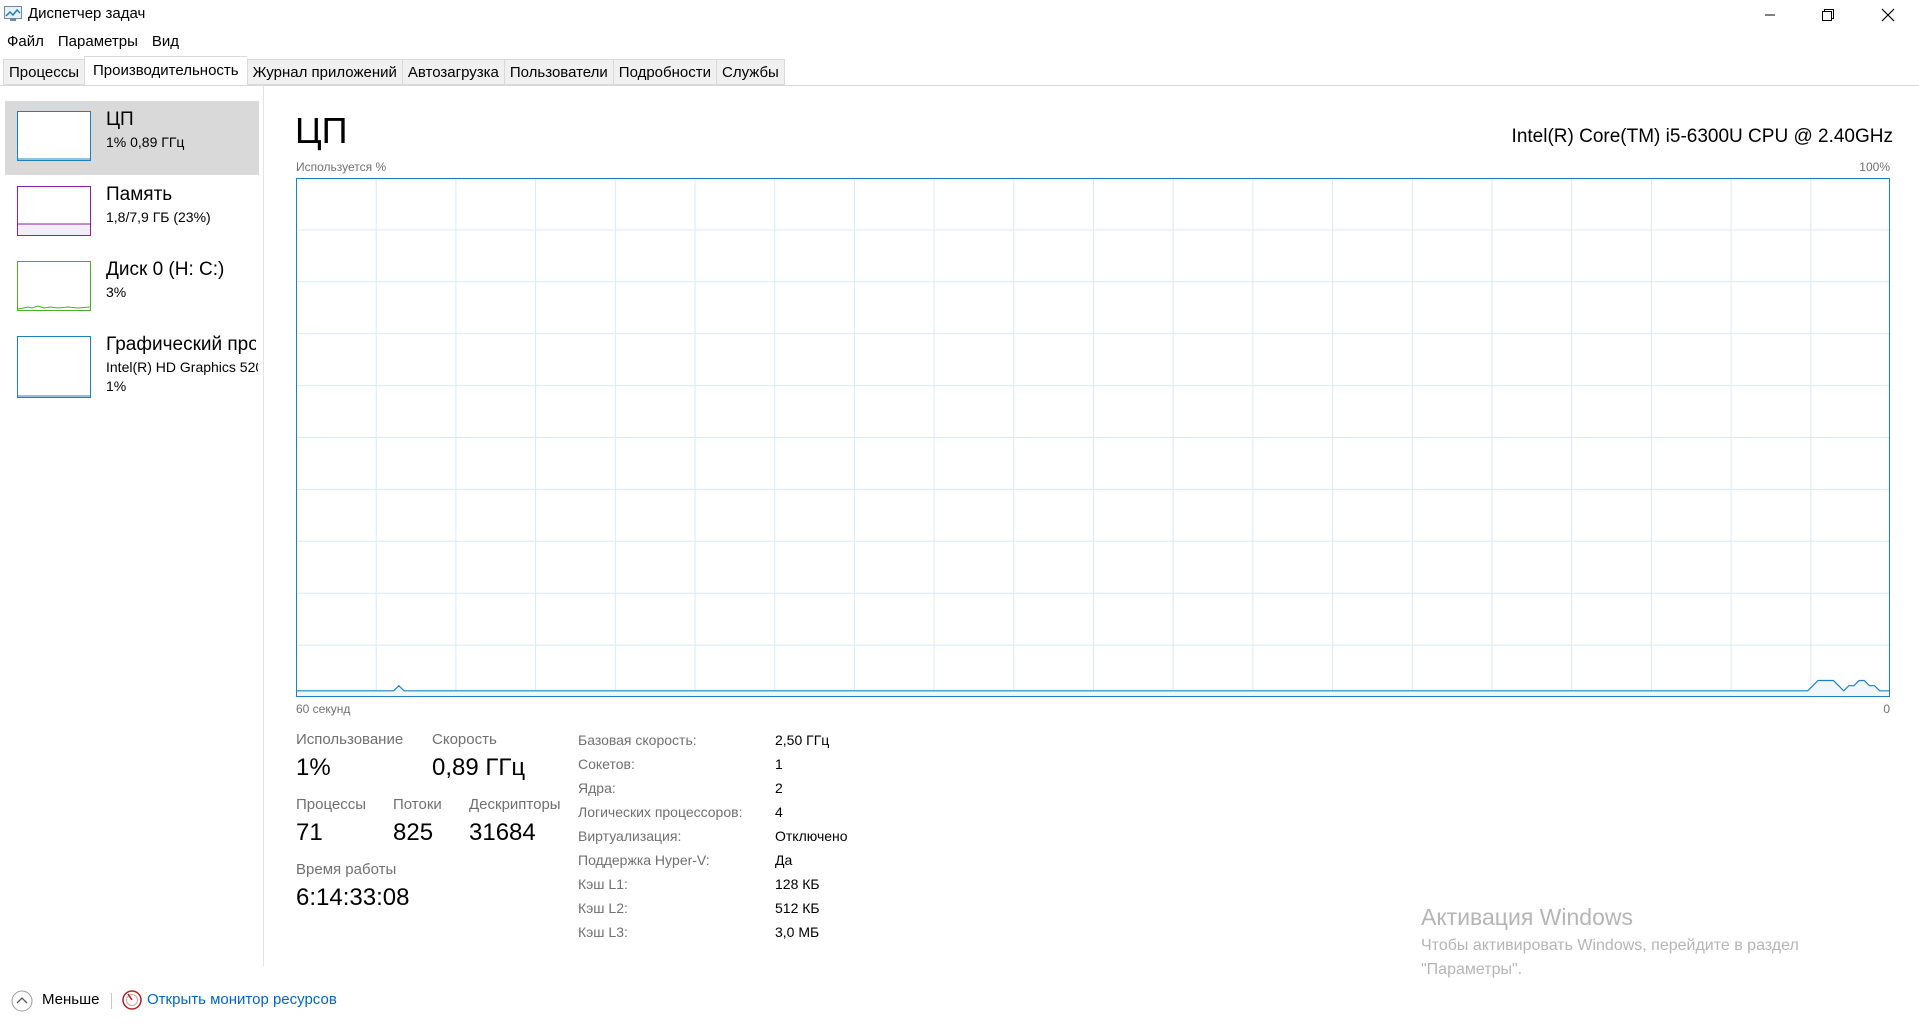 This screenshot has height=1029, width=1919. Describe the element at coordinates (603, 884) in the screenshot. I see `spec-label: Кэш L1:` at that location.